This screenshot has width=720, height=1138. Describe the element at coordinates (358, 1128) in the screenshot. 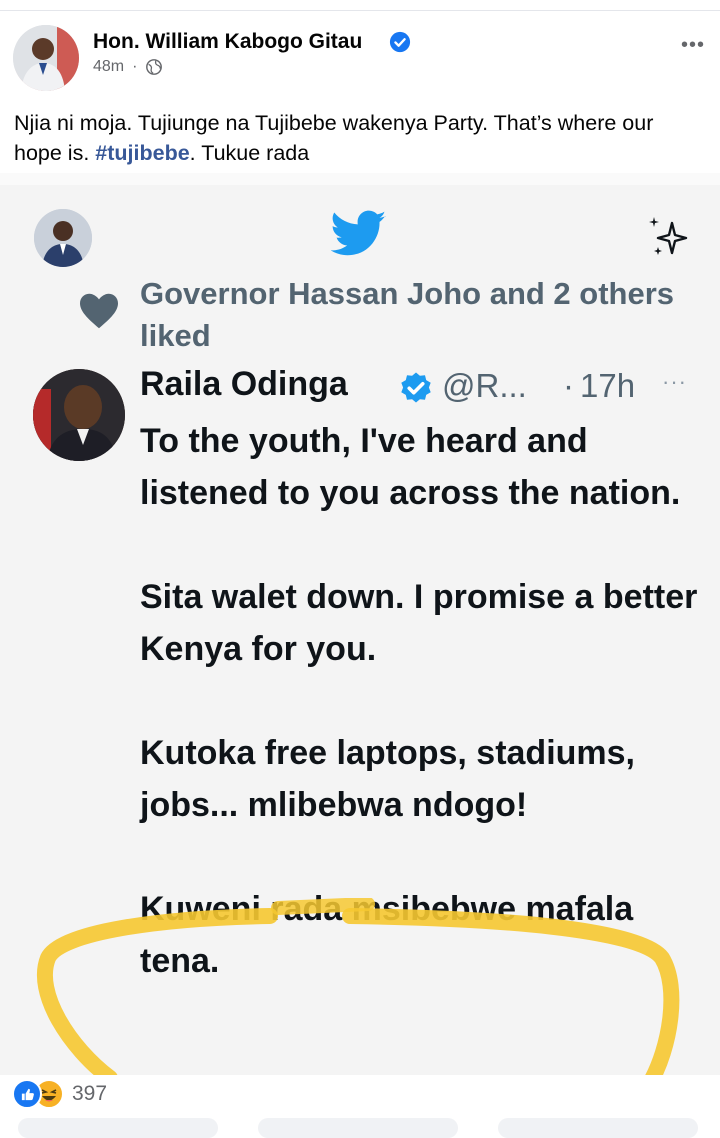

I see `comment-button` at that location.